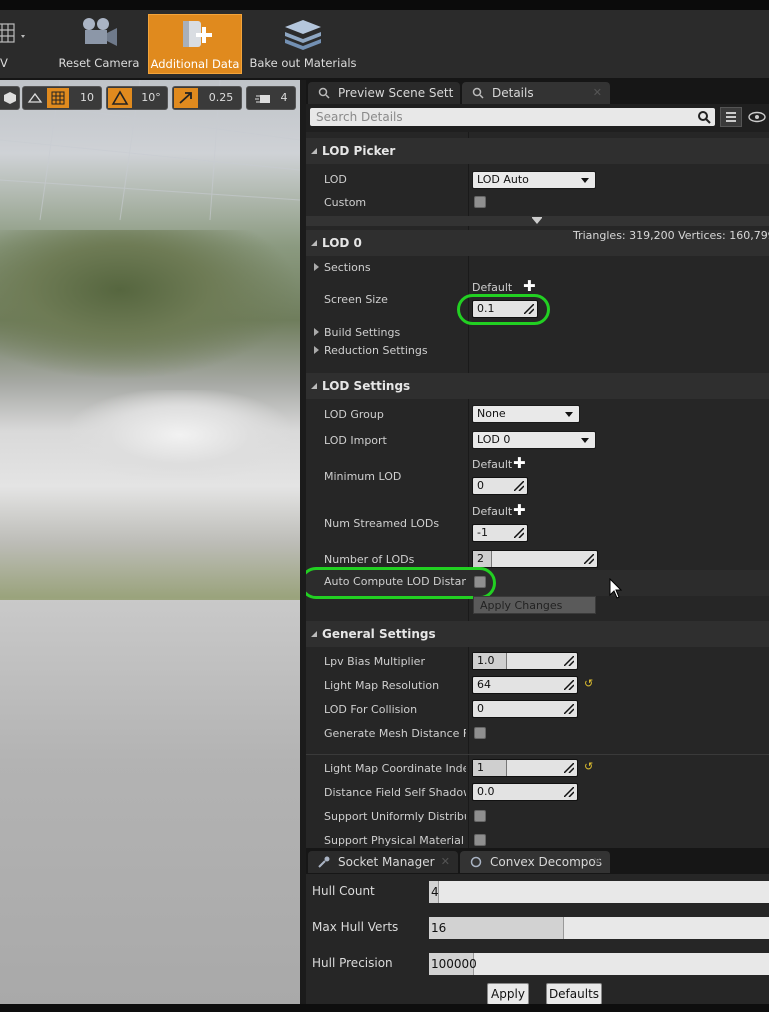  I want to click on apply-changes-button: Apply Changes, so click(534, 605).